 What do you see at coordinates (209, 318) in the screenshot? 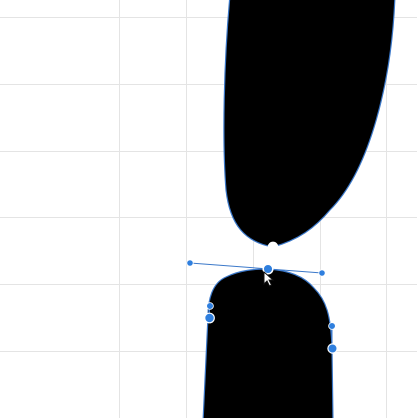
I see `anchor-point-left` at bounding box center [209, 318].